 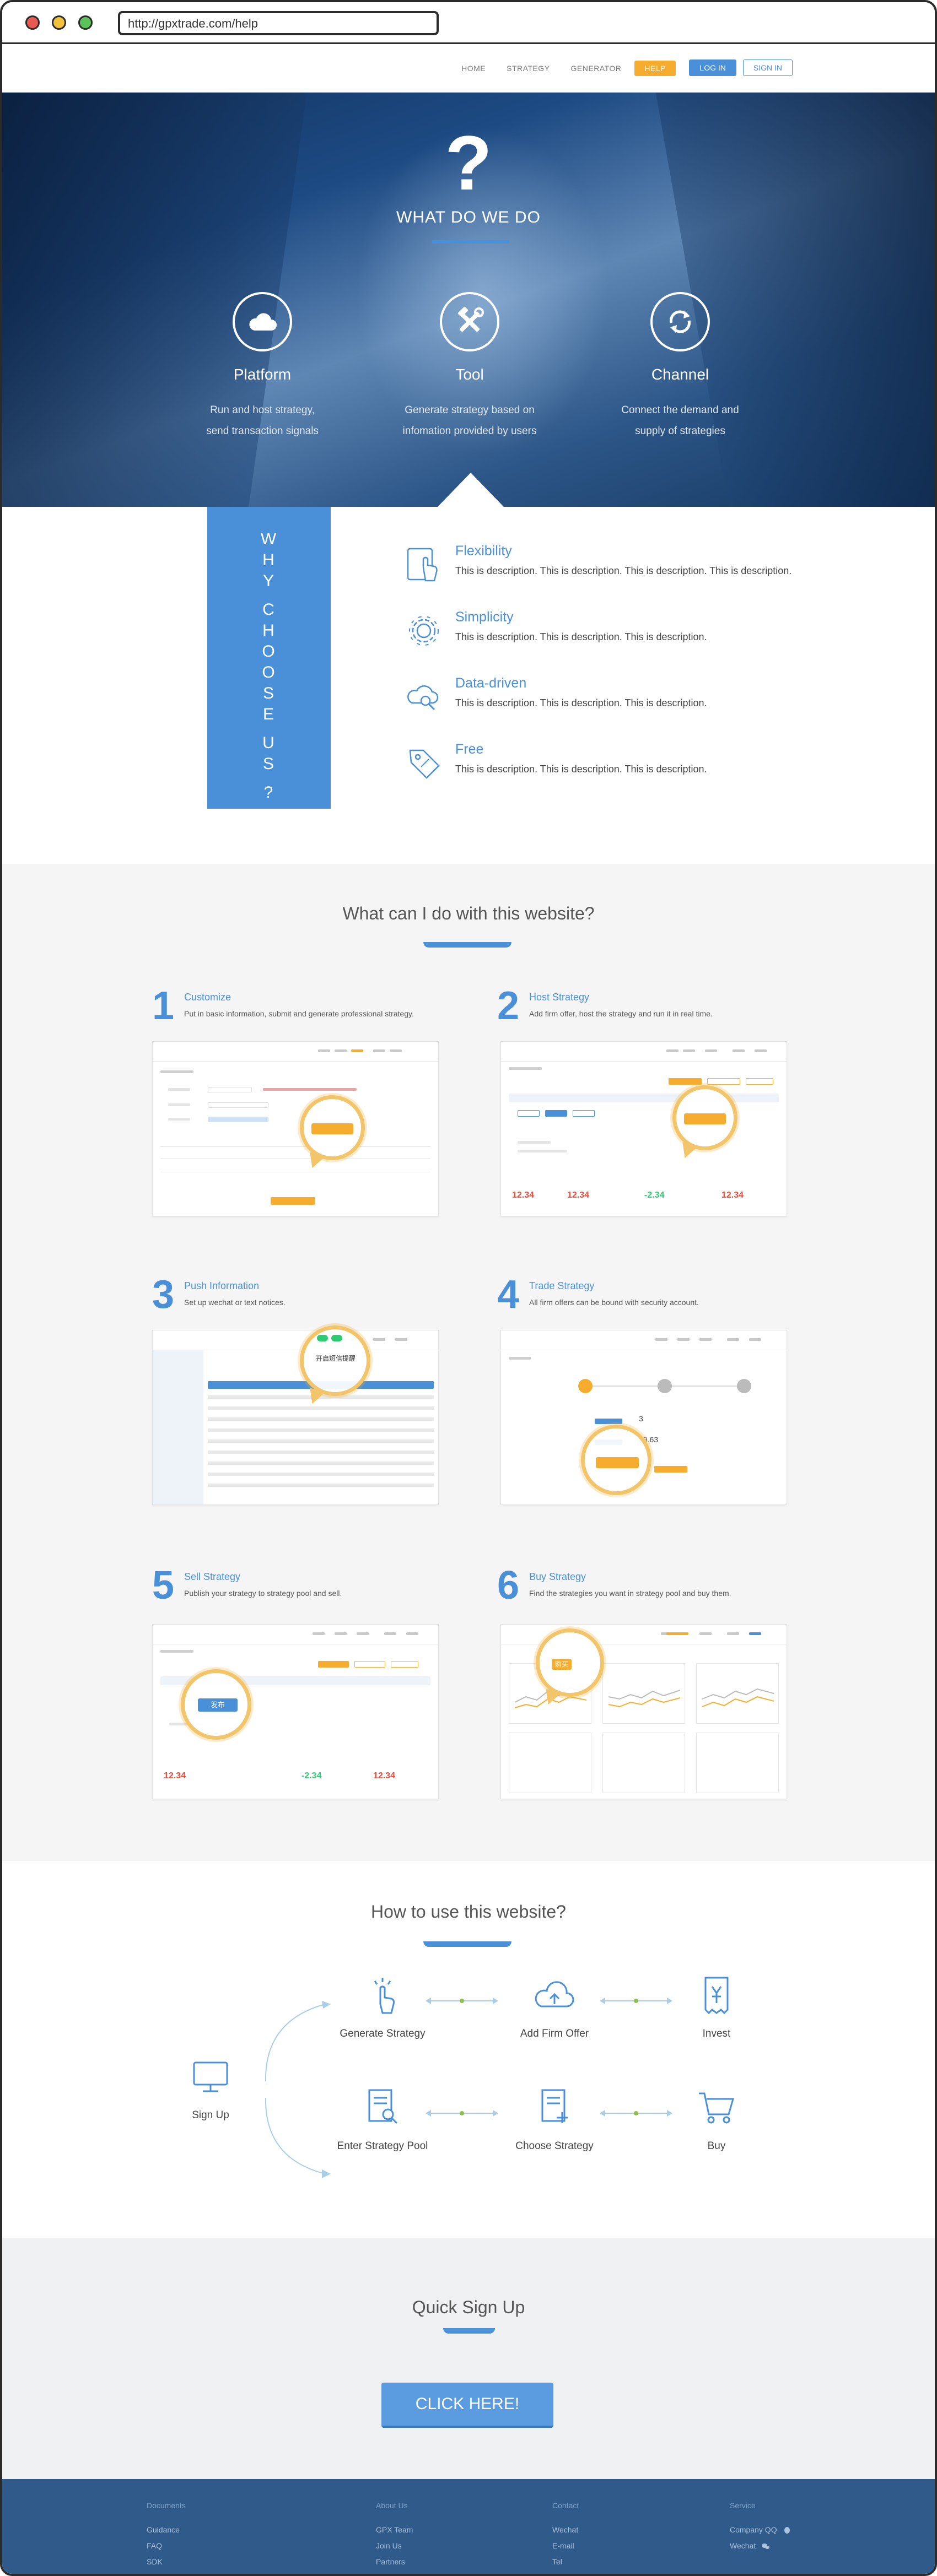 What do you see at coordinates (528, 68) in the screenshot?
I see `nav-strategy: STRATEGY` at bounding box center [528, 68].